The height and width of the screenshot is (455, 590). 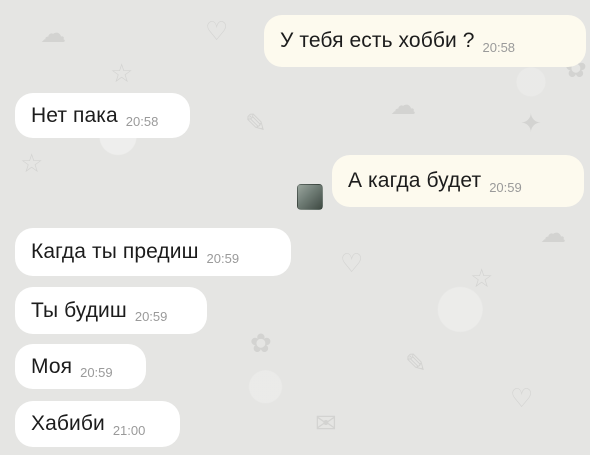 I want to click on incoming-message: Хабиби 21:00, so click(x=97, y=424).